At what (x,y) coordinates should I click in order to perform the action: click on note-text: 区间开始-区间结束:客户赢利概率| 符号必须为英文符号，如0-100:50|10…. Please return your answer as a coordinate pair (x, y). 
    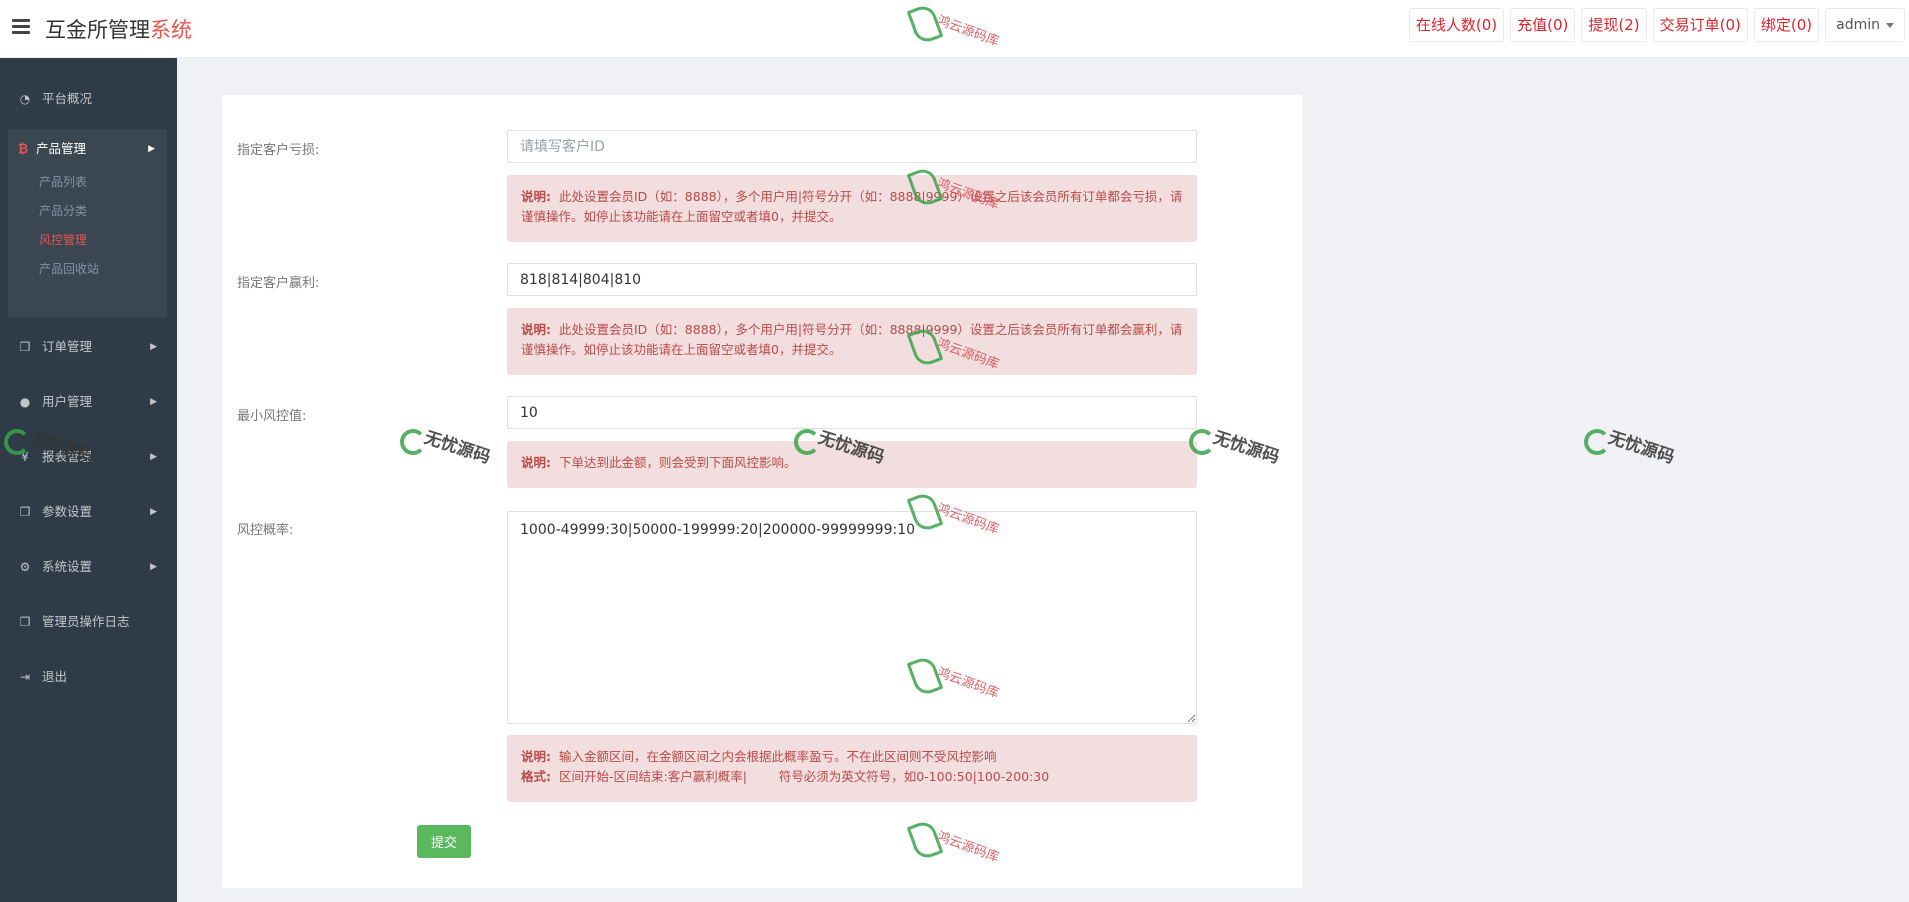
    Looking at the image, I should click on (804, 776).